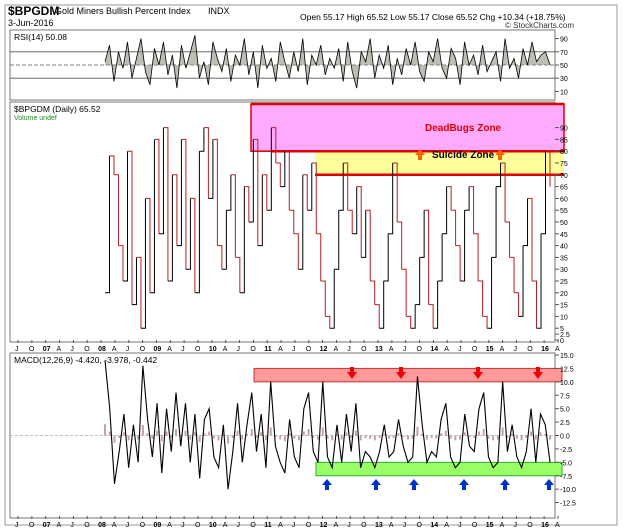 This screenshot has height=532, width=625. What do you see at coordinates (566, 450) in the screenshot?
I see `macd-y-tick-label: -2.5` at bounding box center [566, 450].